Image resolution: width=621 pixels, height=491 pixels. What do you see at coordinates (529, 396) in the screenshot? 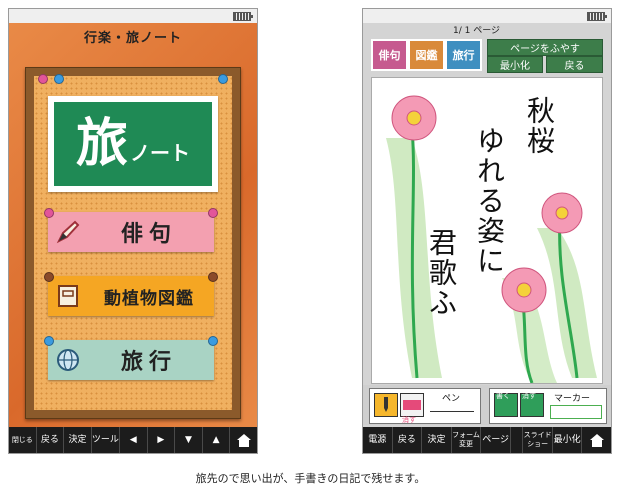
I see `erase-marker-label: 消す` at bounding box center [529, 396].